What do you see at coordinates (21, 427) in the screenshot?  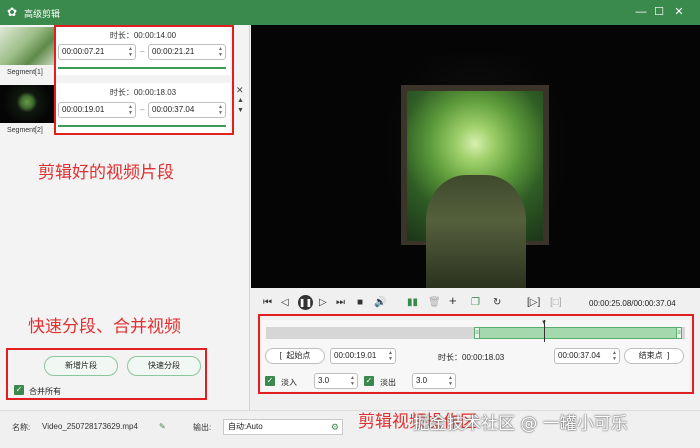 I see `name-label: 名称:` at bounding box center [21, 427].